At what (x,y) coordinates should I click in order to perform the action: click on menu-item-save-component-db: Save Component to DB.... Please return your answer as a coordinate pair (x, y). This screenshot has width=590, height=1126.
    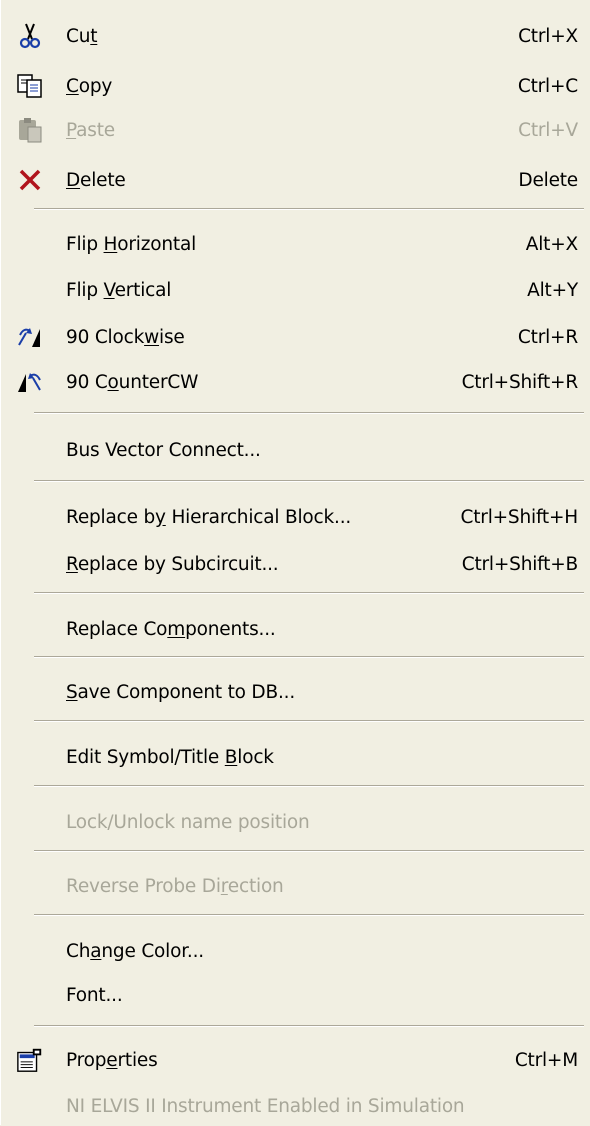
    Looking at the image, I should click on (295, 692).